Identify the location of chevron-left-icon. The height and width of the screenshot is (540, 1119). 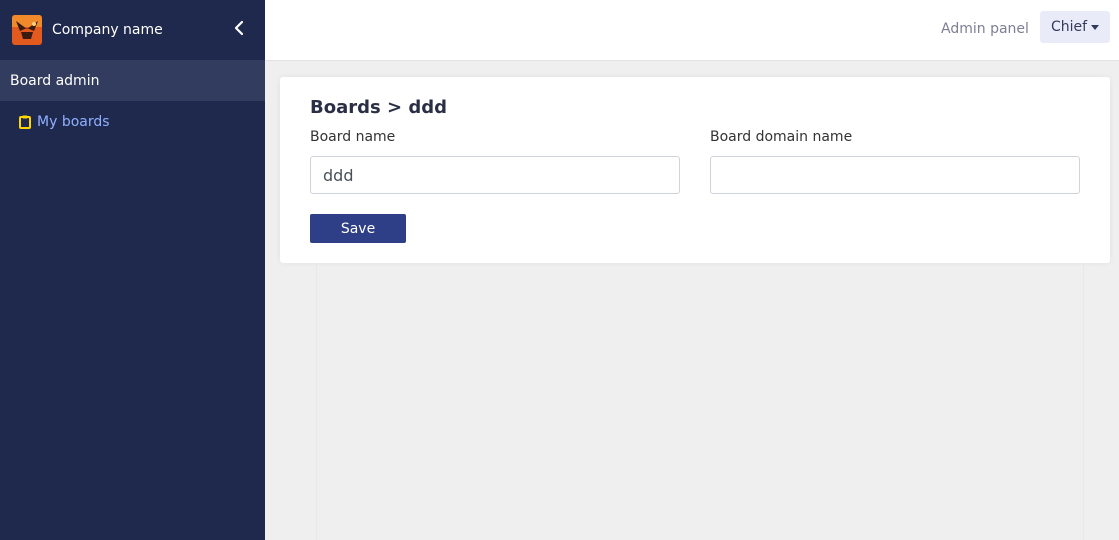
(239, 28).